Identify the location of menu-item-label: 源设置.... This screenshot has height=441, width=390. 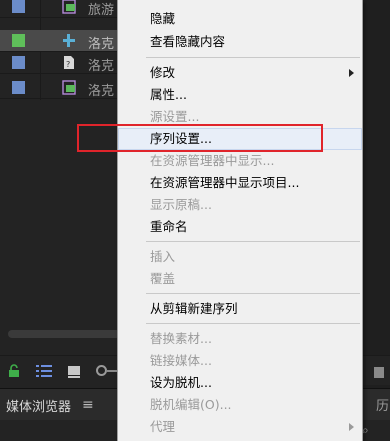
(175, 116).